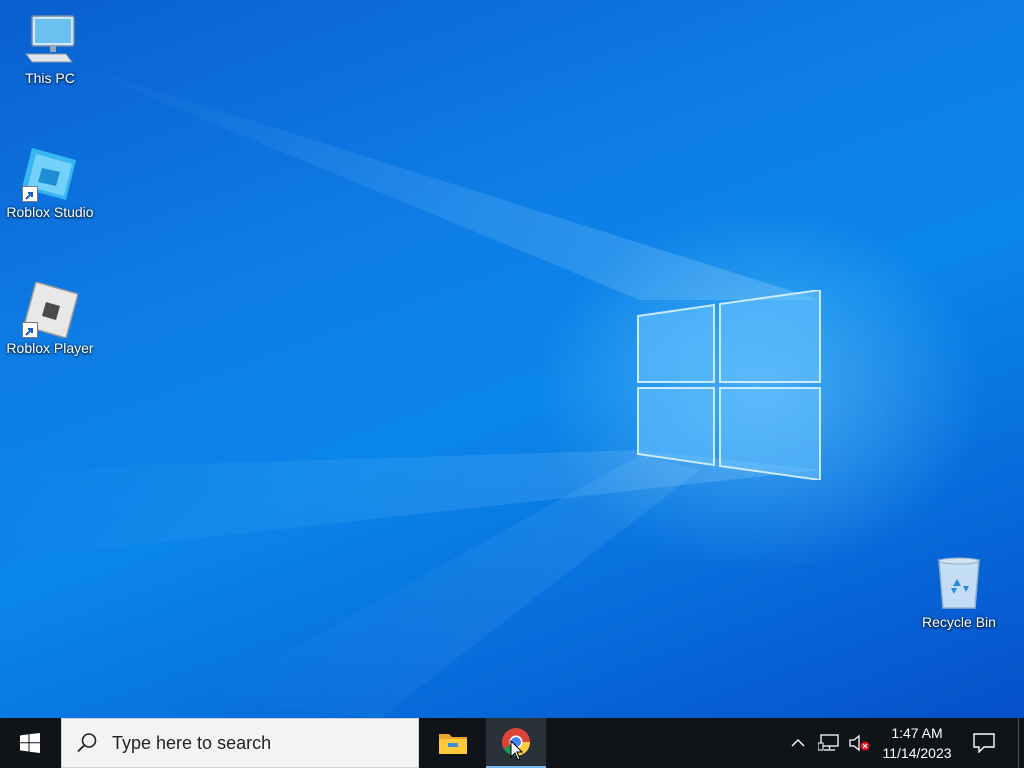 Image resolution: width=1024 pixels, height=768 pixels. I want to click on desktop-icon-recycle-bin: Recycle Bin, so click(959, 593).